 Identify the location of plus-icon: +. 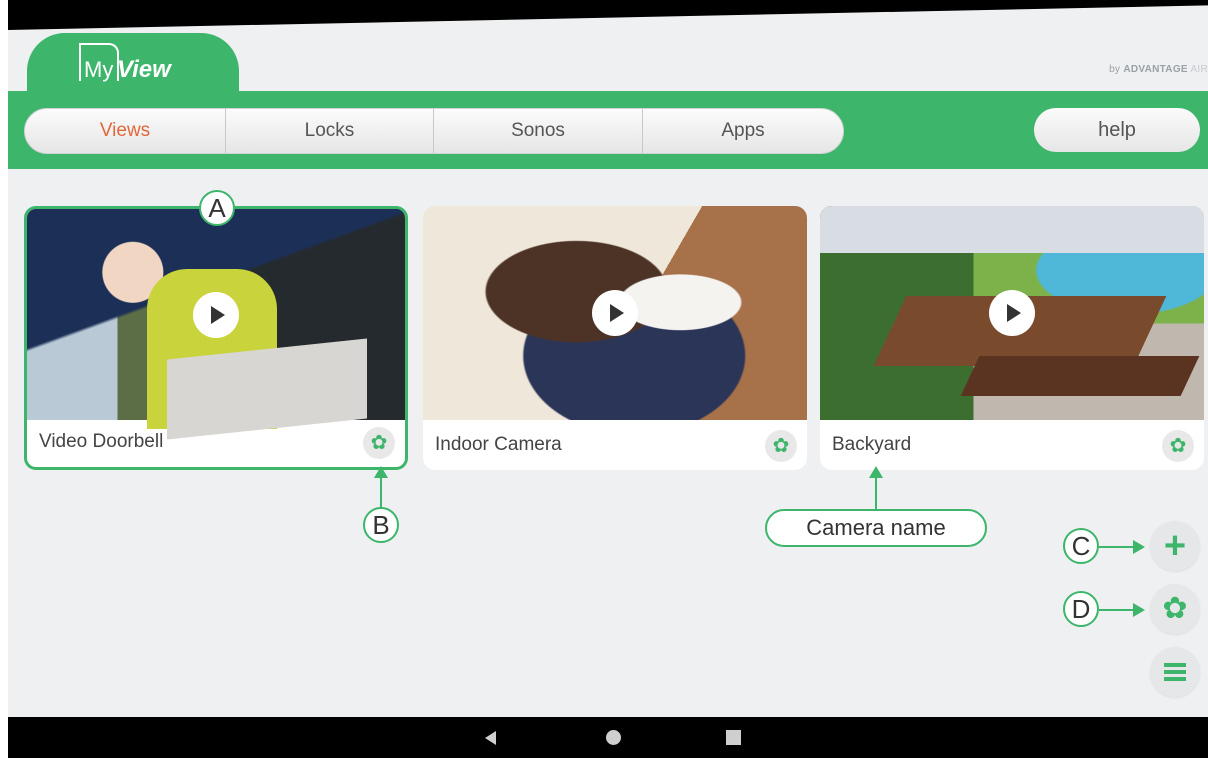
(1175, 546).